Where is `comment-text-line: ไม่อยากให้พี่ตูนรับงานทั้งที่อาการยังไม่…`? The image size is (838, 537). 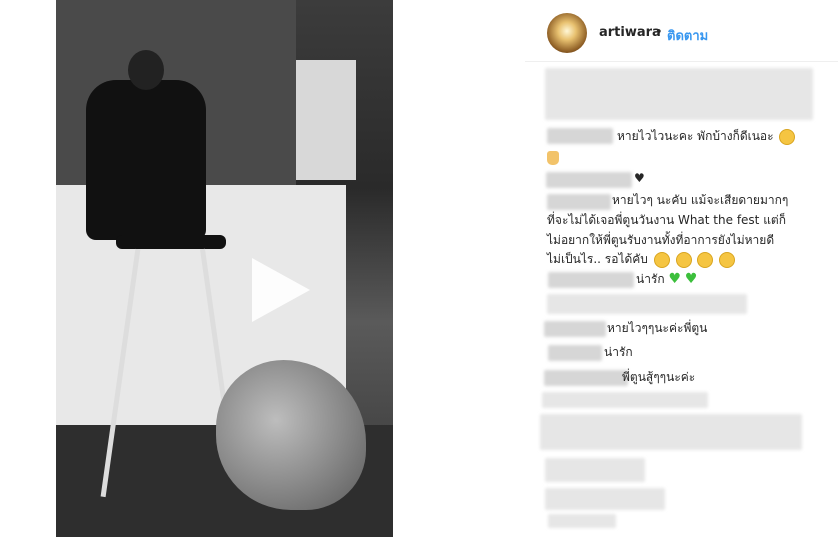 comment-text-line: ไม่อยากให้พี่ตูนรับงานทั้งที่อาการยังไม่… is located at coordinates (661, 240).